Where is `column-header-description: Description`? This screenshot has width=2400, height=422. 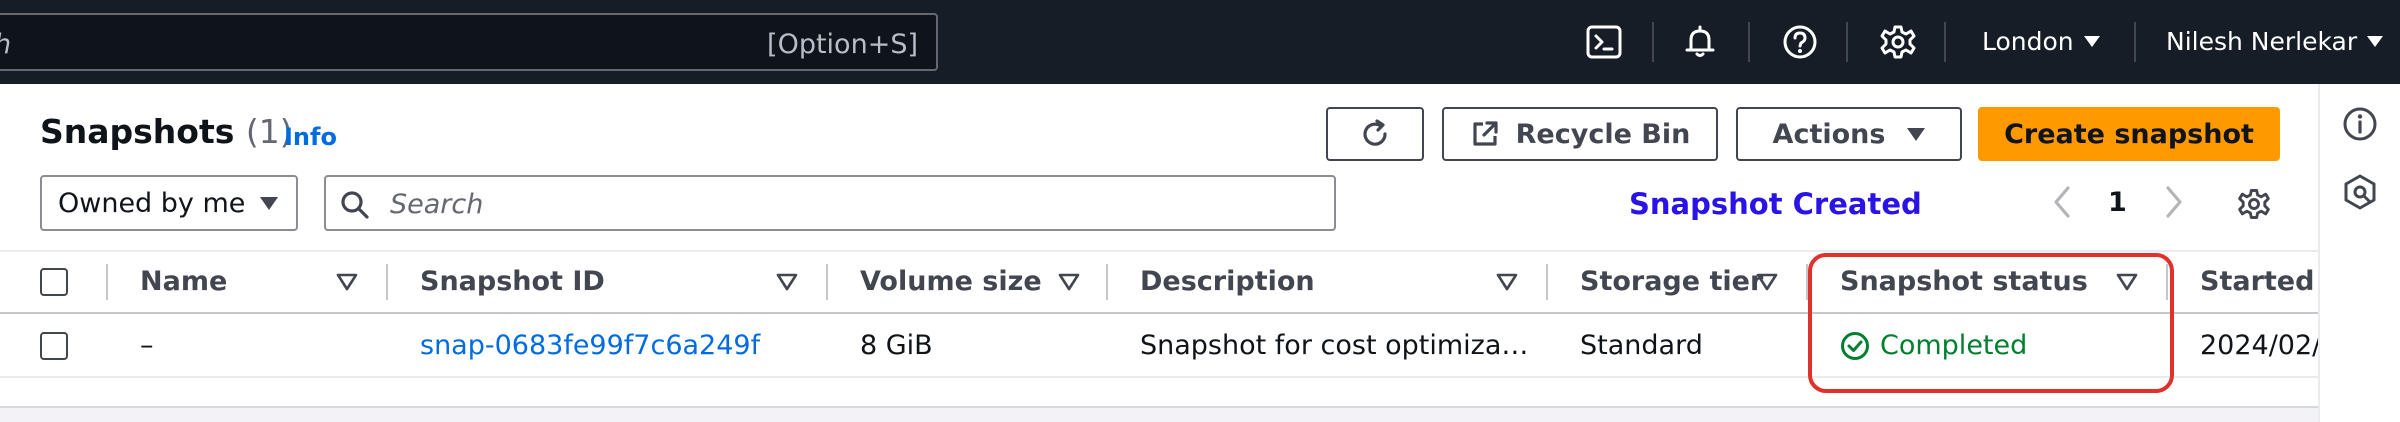
column-header-description: Description is located at coordinates (1227, 281).